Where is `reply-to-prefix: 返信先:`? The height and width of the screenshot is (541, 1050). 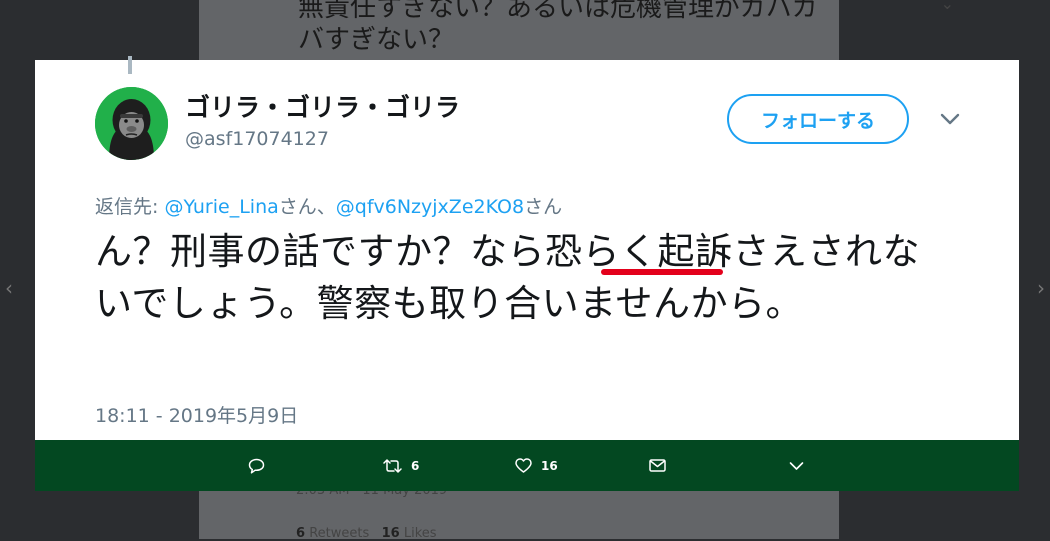 reply-to-prefix: 返信先: is located at coordinates (130, 207).